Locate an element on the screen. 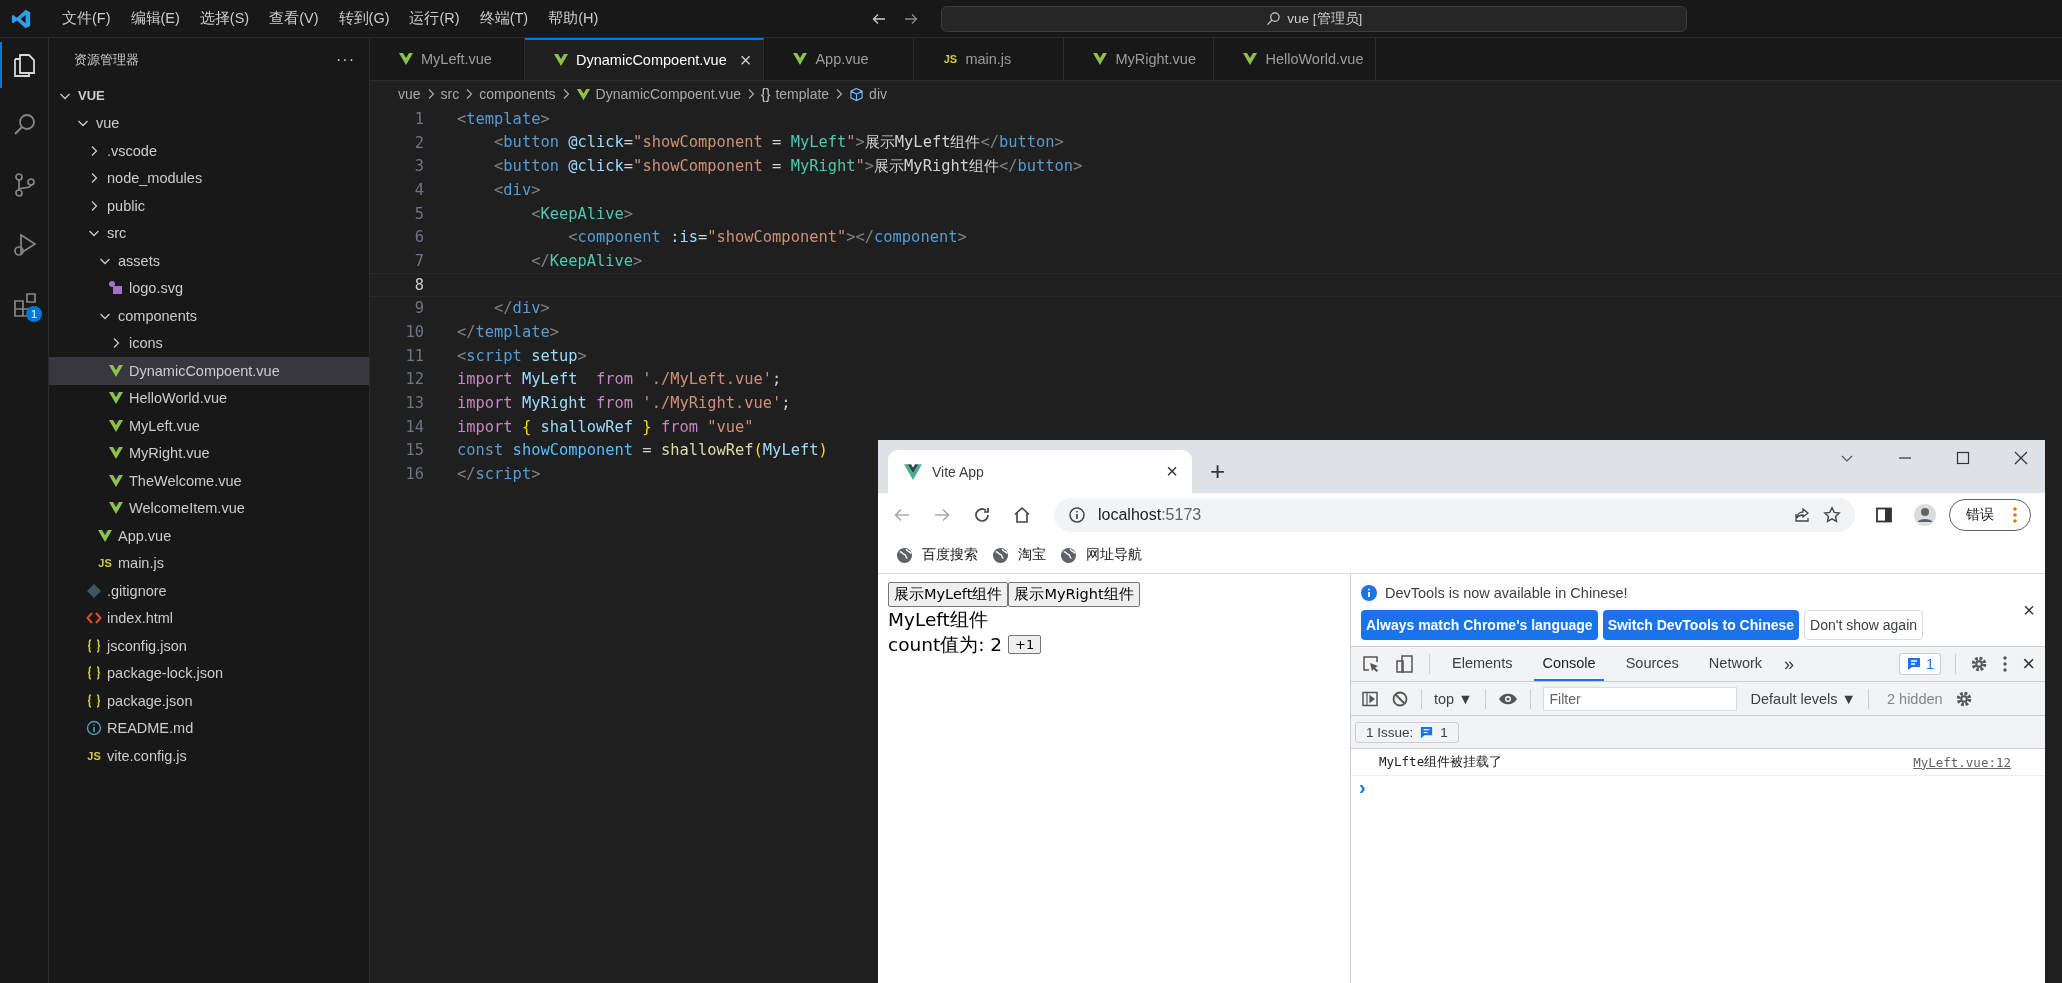  sidebar-toggle-icon is located at coordinates (1370, 698).